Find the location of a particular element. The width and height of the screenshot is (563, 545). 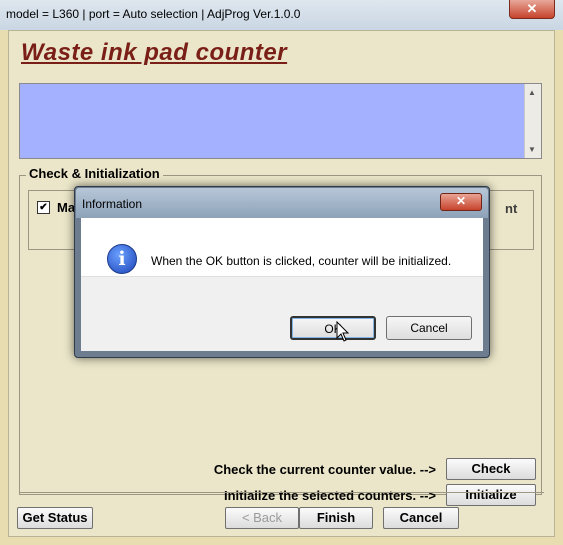

scroll-down-icon: ▼ is located at coordinates (532, 149).